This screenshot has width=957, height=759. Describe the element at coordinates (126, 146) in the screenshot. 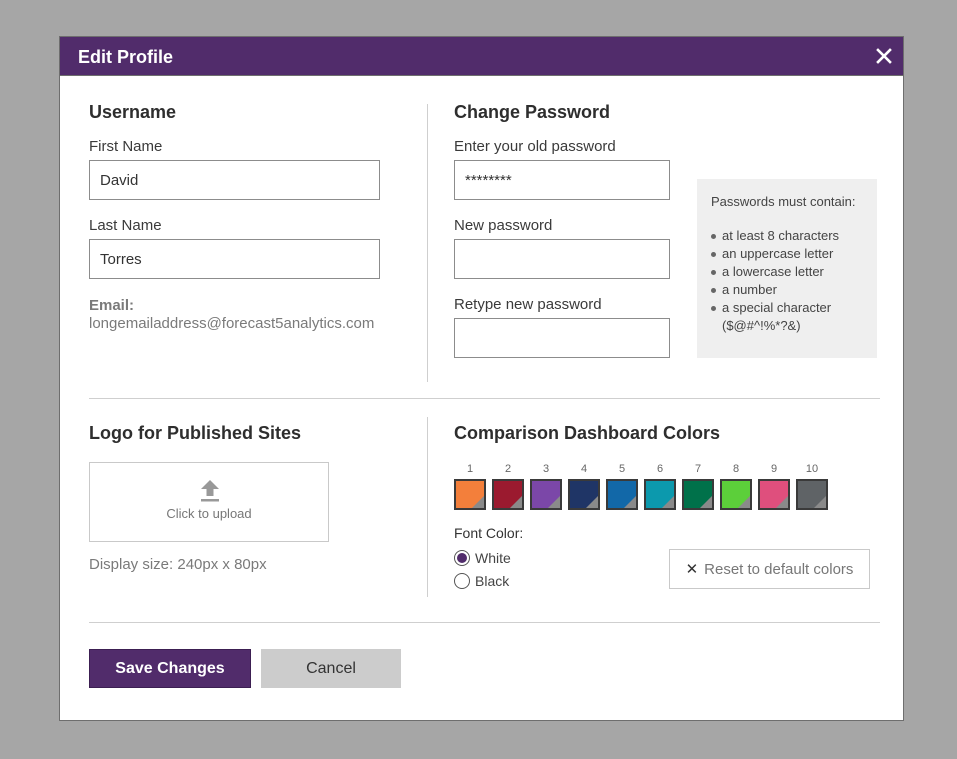

I see `first-name-label: First Name` at that location.